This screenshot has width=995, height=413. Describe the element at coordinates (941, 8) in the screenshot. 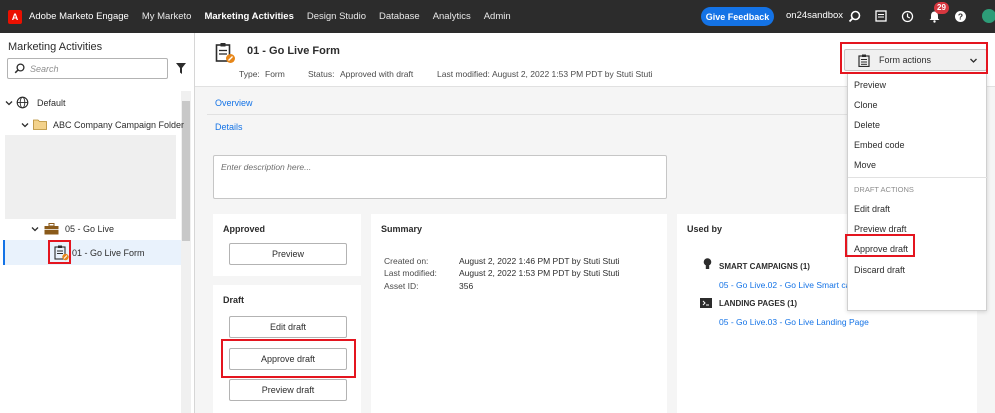

I see `notification-badge: 29` at that location.